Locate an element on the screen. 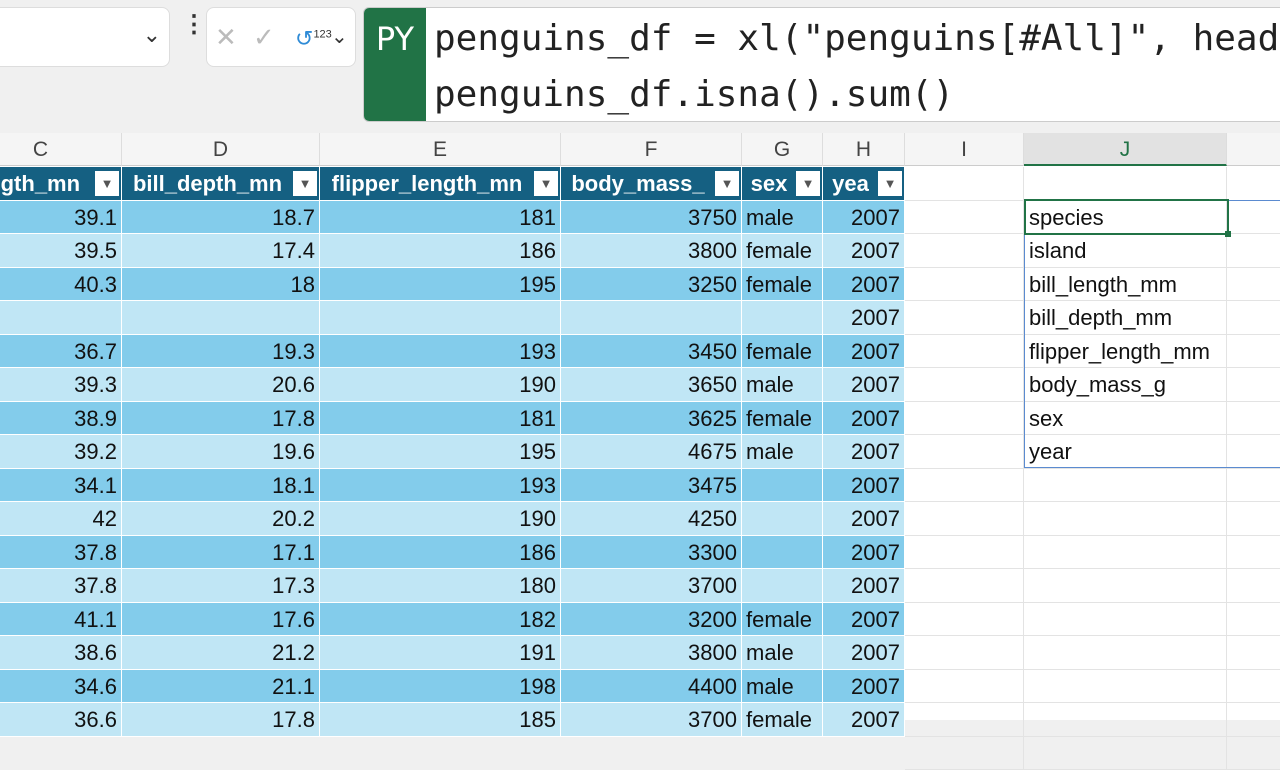  table-header-cell: bill_depth_mn▼ is located at coordinates (221, 184).